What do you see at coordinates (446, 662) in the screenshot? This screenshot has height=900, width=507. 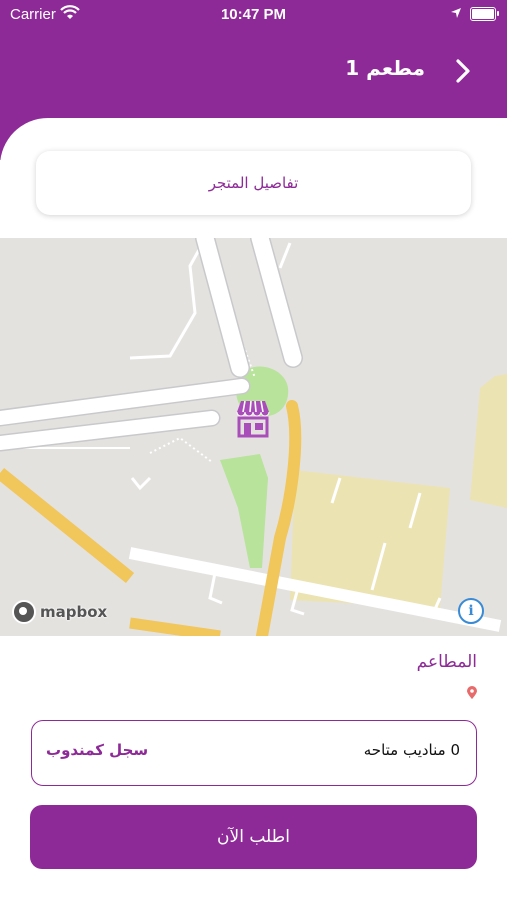 I see `restaurant-name: المطاعم` at bounding box center [446, 662].